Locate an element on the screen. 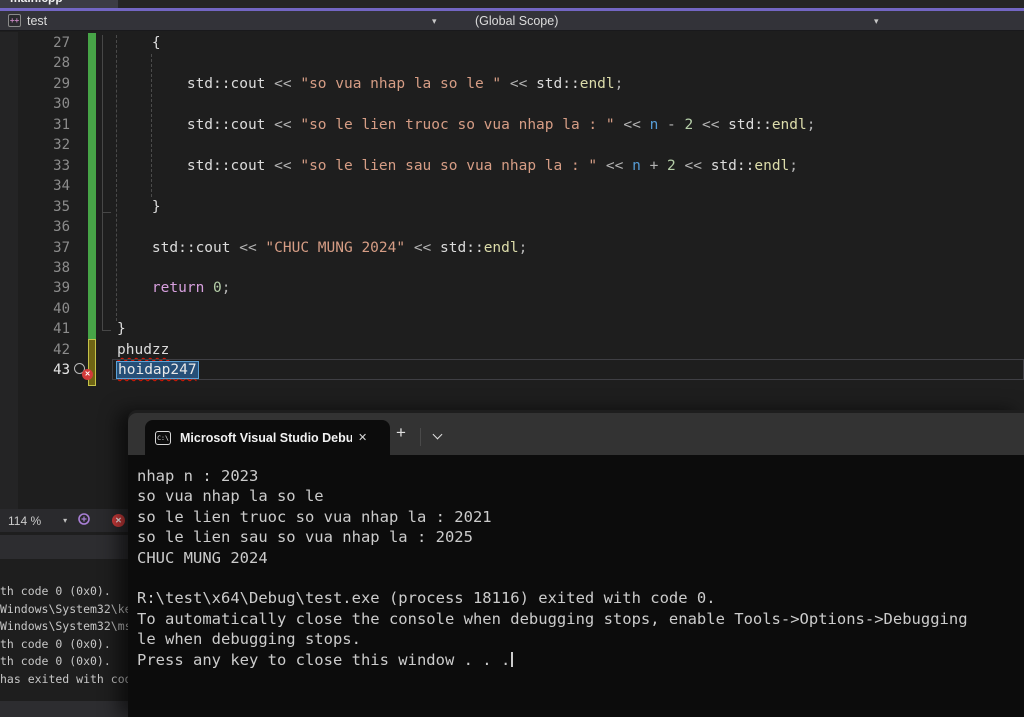 This screenshot has height=717, width=1024. code-token: "so le lien truoc so vua nhap la : " is located at coordinates (462, 124).